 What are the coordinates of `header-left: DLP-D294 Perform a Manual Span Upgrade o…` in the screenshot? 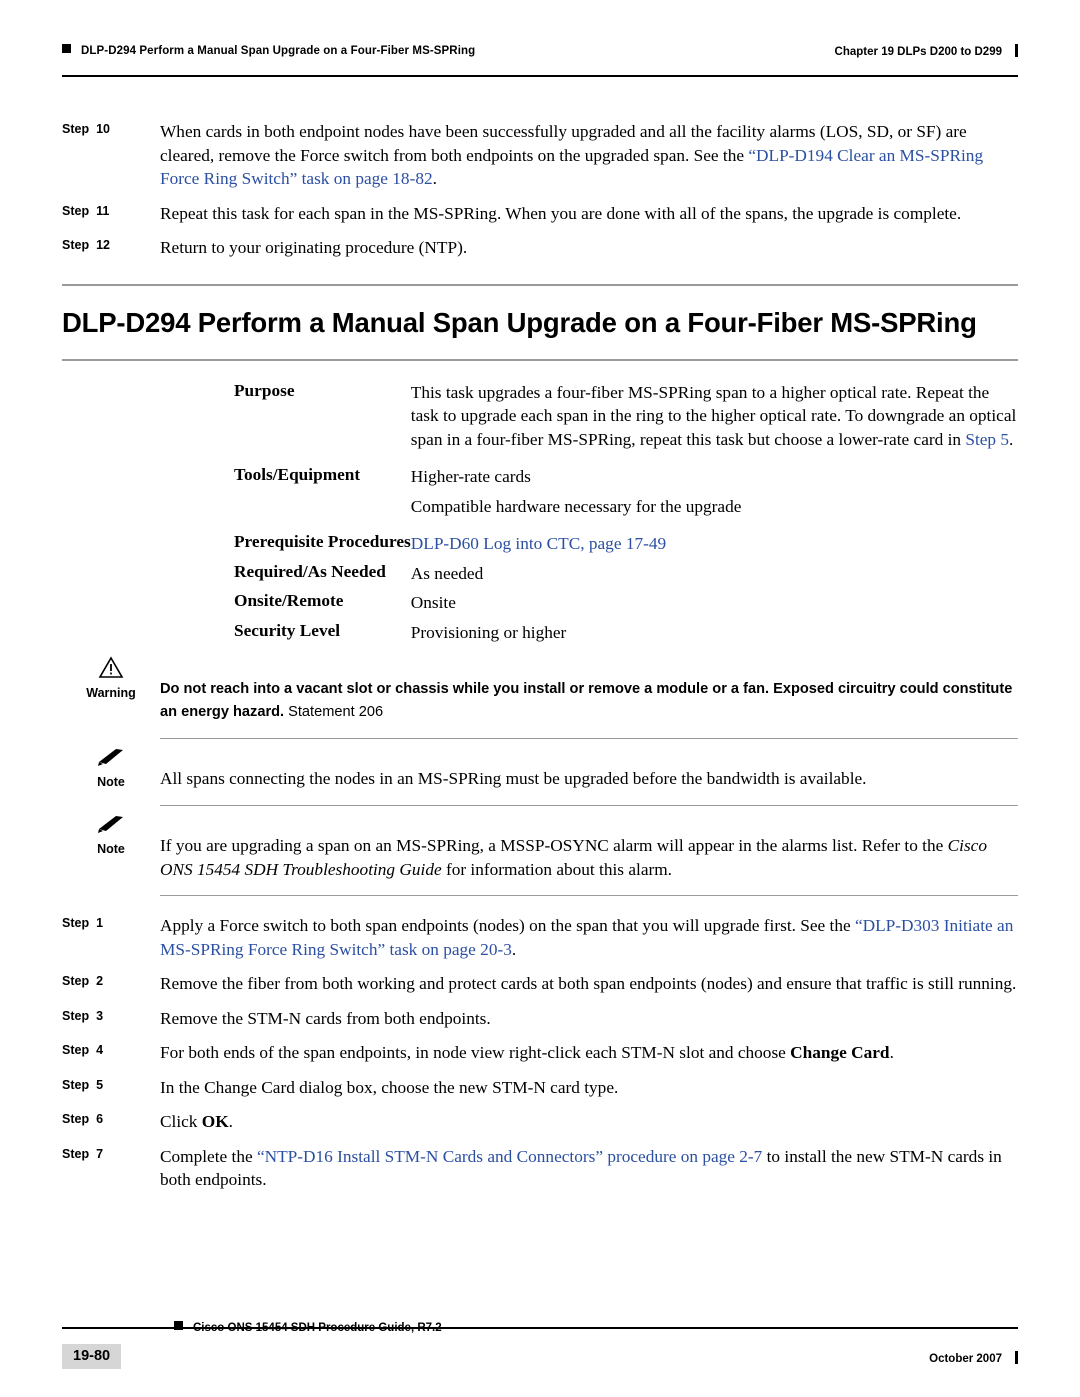 It's located at (268, 50).